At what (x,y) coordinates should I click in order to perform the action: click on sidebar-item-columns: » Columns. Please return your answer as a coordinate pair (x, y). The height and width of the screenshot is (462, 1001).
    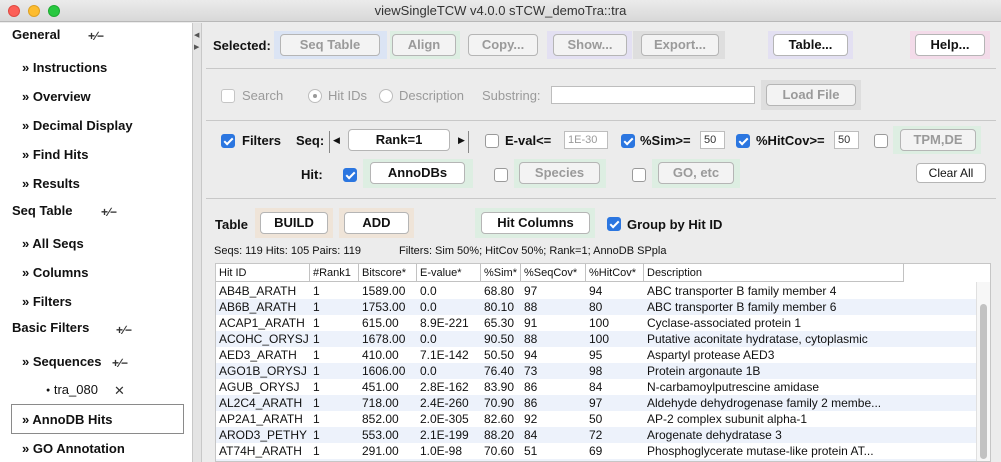
    Looking at the image, I should click on (55, 272).